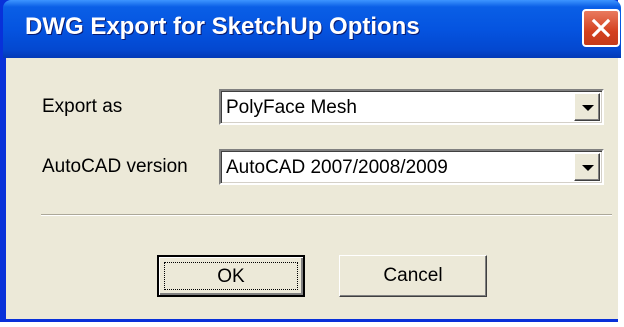 The height and width of the screenshot is (327, 624). I want to click on separator, so click(326, 215).